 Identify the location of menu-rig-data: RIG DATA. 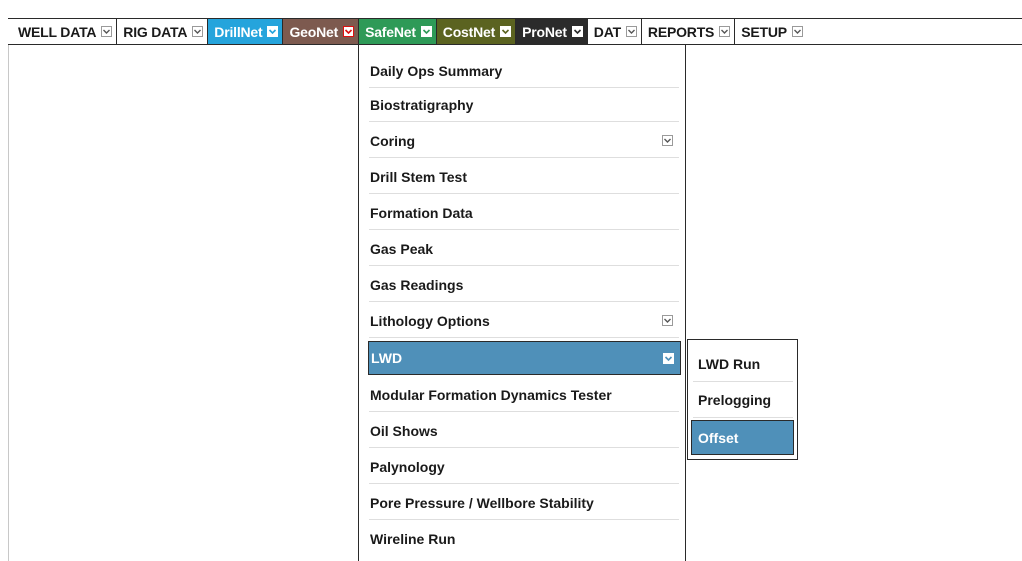
(163, 31).